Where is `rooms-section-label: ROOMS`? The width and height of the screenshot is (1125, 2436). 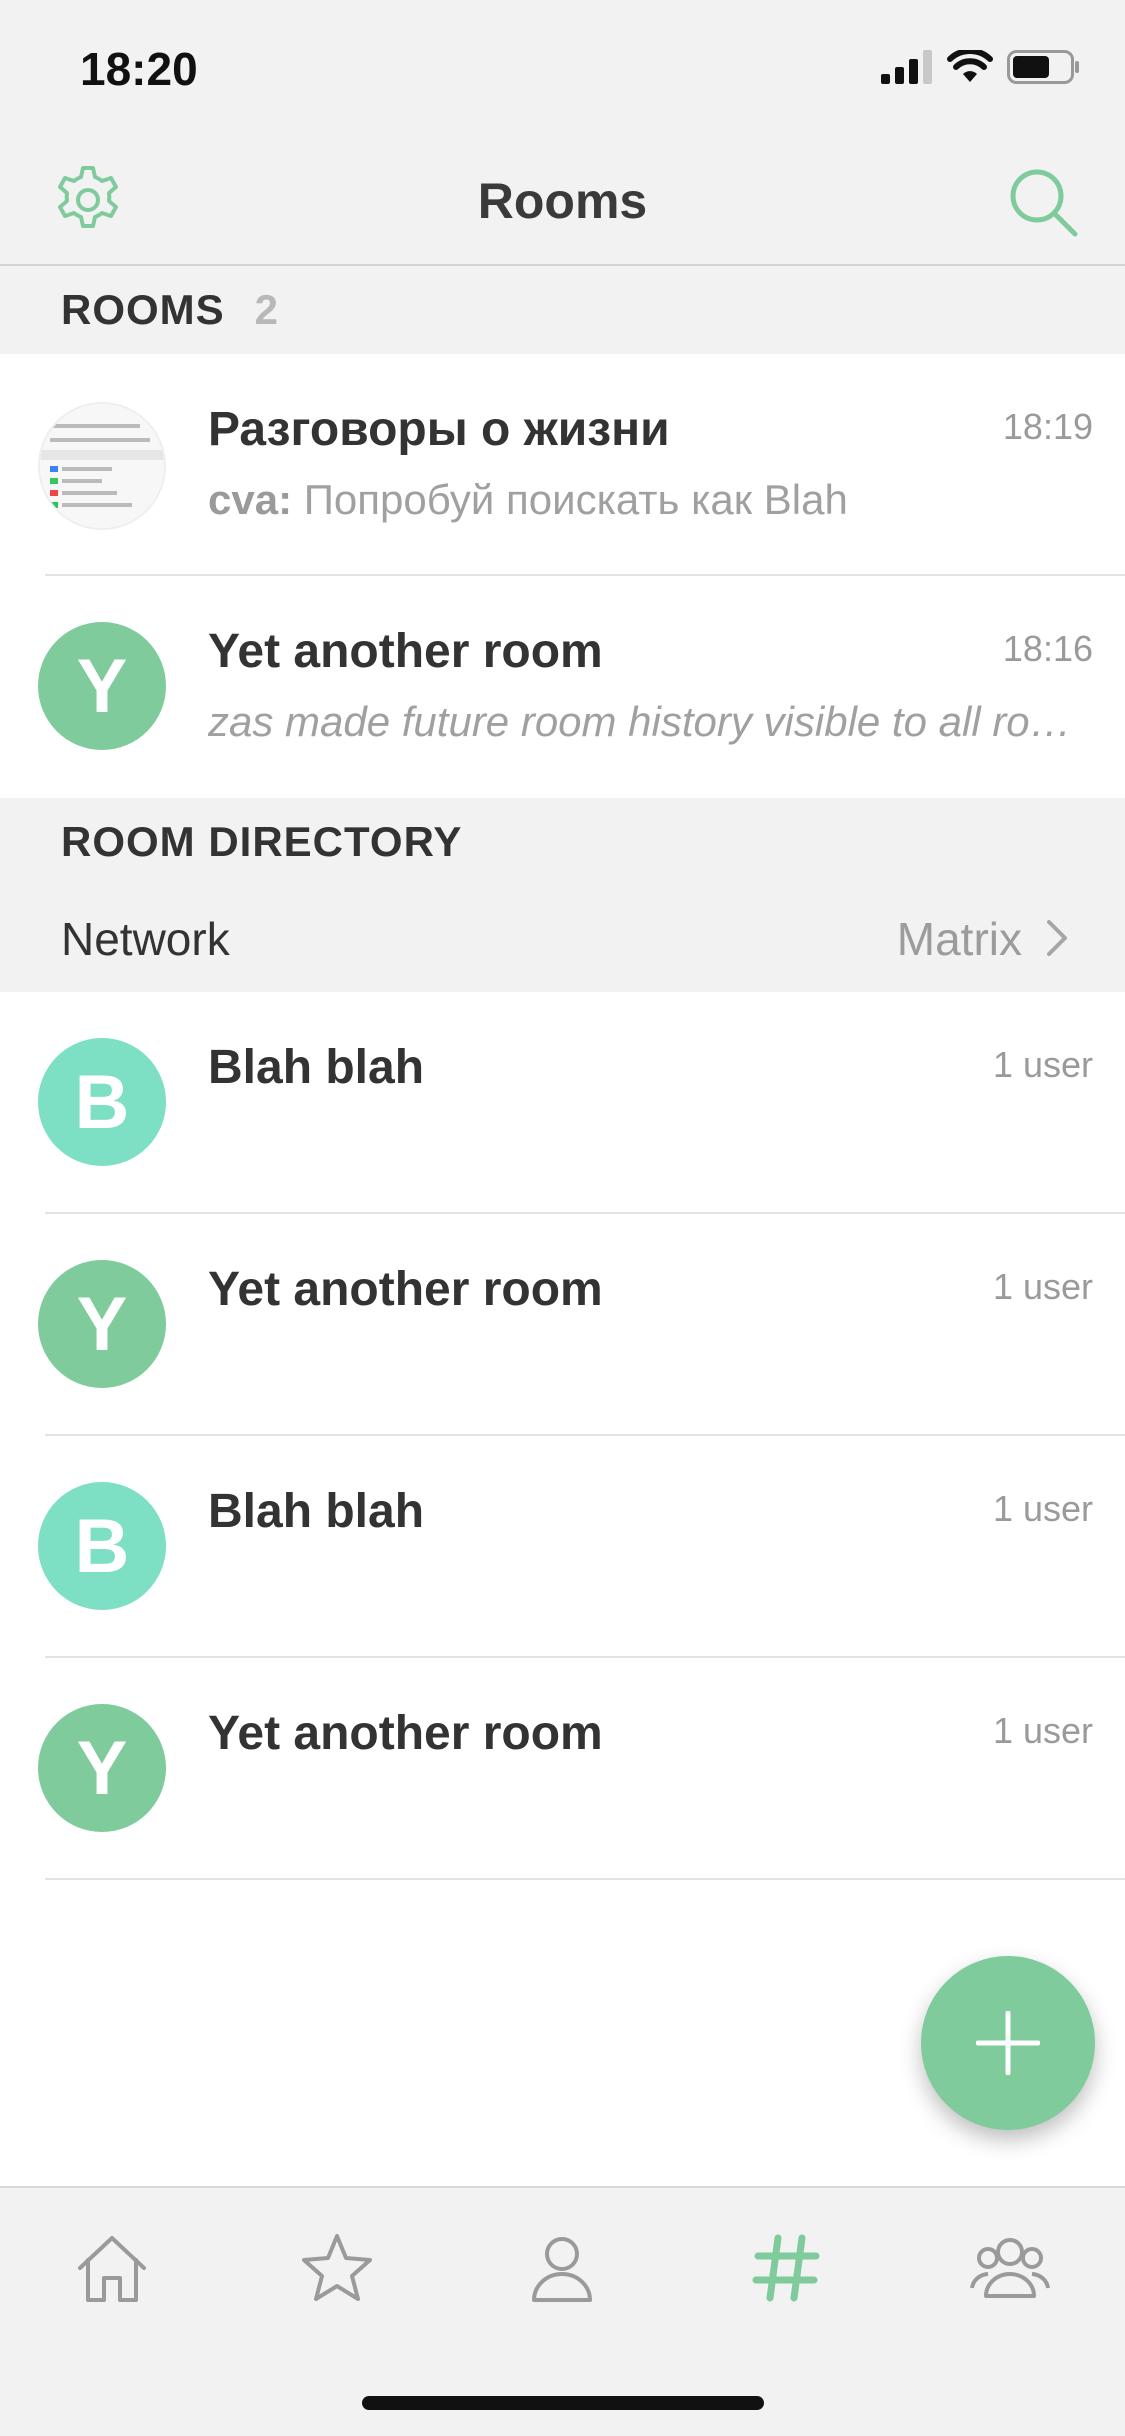 rooms-section-label: ROOMS is located at coordinates (143, 309).